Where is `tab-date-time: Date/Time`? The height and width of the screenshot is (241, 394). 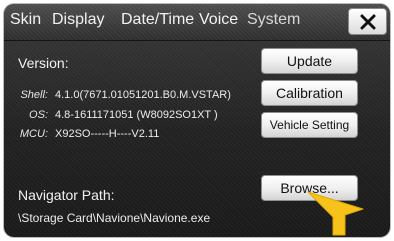
tab-date-time: Date/Time is located at coordinates (157, 20).